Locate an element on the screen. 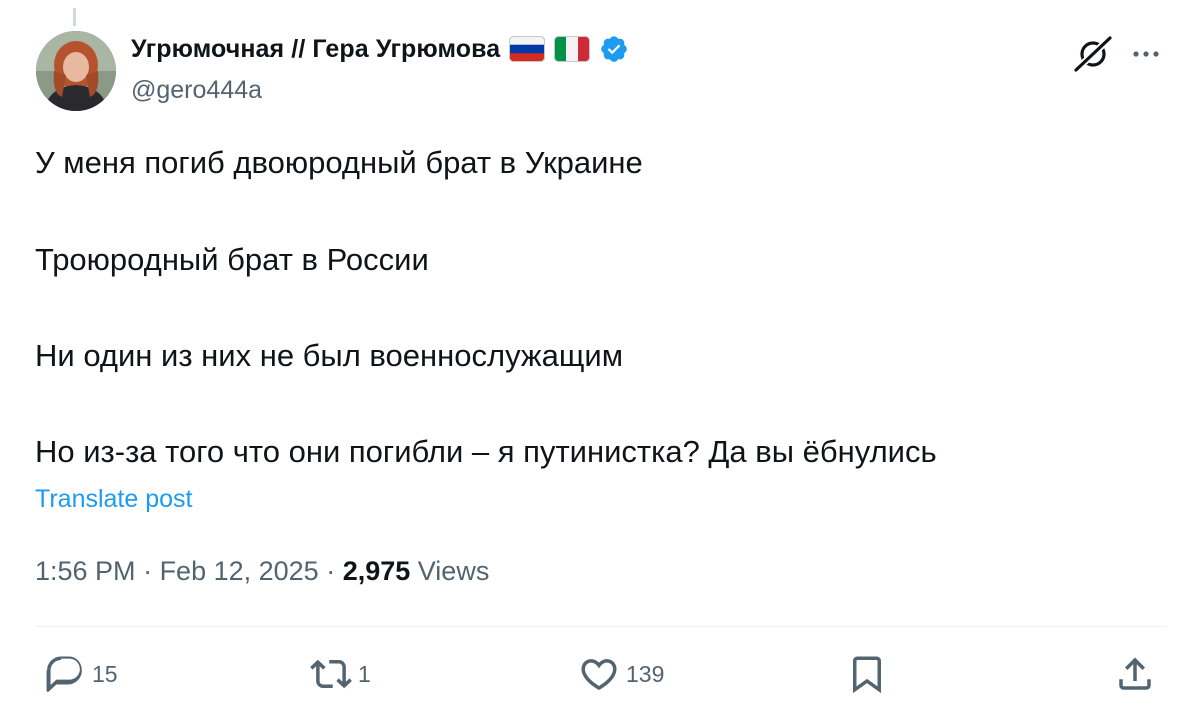 Image resolution: width=1200 pixels, height=727 pixels. grok-button is located at coordinates (1093, 54).